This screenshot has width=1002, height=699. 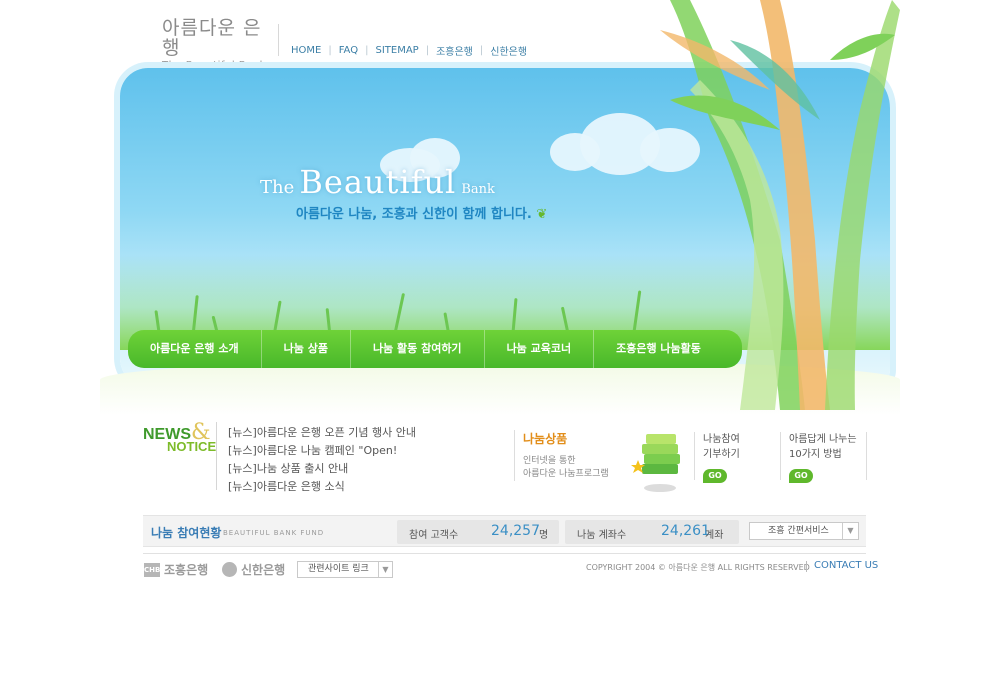 What do you see at coordinates (685, 531) in the screenshot?
I see `accounts-value: 24,261` at bounding box center [685, 531].